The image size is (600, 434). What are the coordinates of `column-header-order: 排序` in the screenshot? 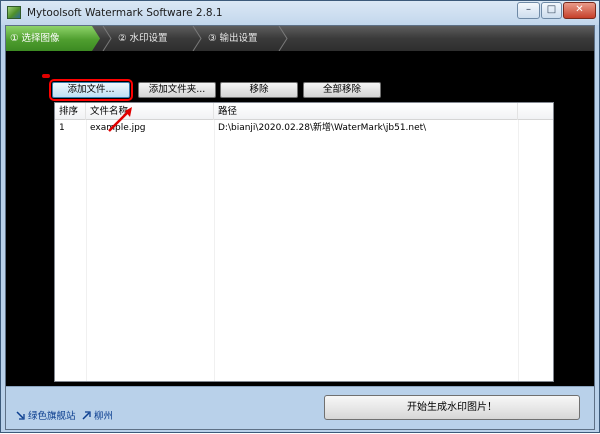 It's located at (70, 111).